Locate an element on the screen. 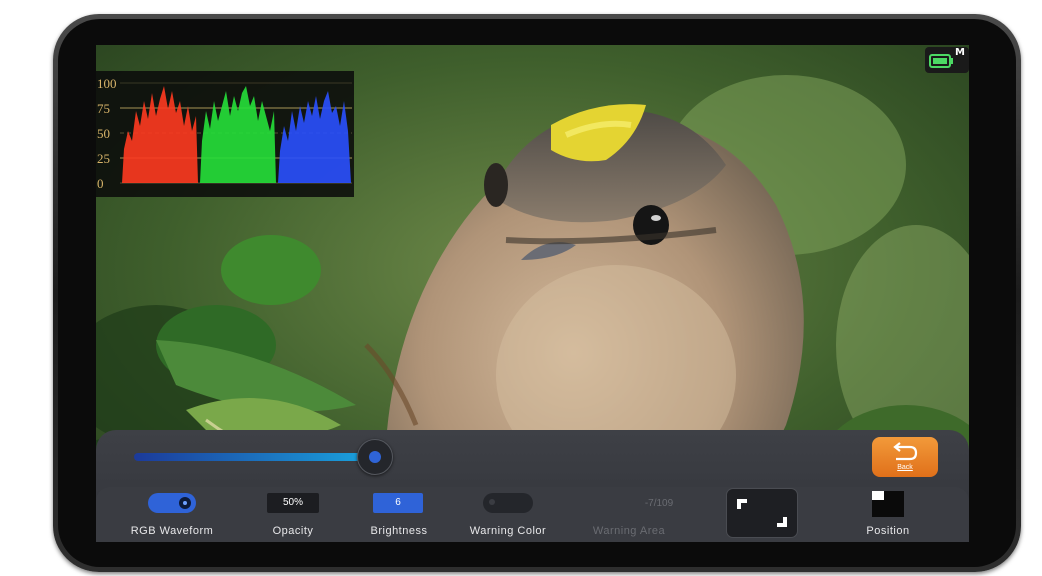 Image resolution: width=1042 pixels, height=576 pixels. warning-area-value: -7/109 is located at coordinates (659, 503).